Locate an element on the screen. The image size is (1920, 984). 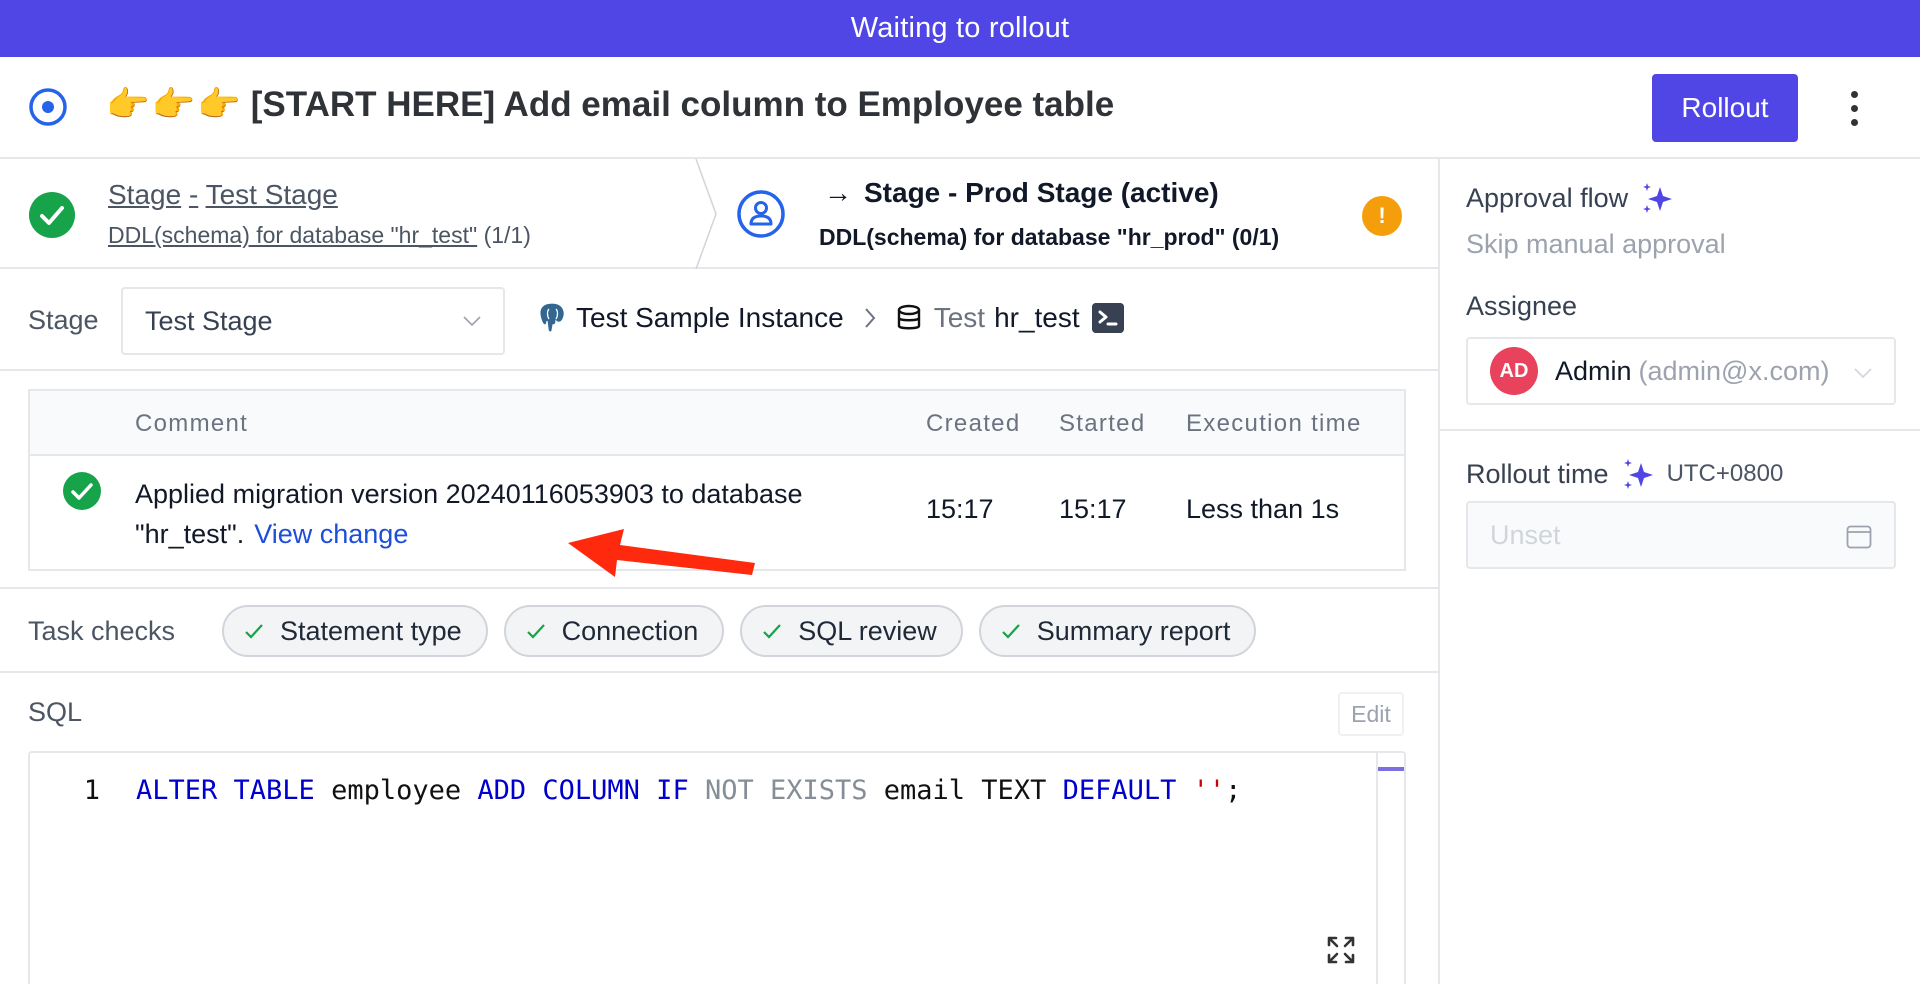
assignee-email: (admin@x.com) is located at coordinates (1734, 370).